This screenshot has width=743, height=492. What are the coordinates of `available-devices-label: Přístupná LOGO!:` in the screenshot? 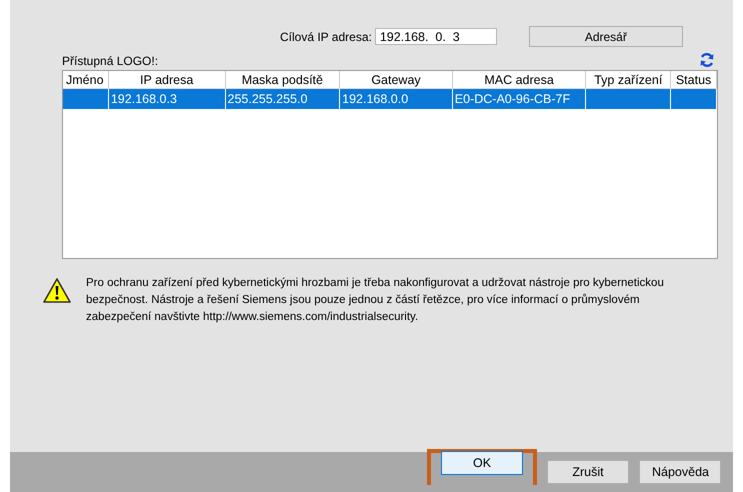 It's located at (110, 61).